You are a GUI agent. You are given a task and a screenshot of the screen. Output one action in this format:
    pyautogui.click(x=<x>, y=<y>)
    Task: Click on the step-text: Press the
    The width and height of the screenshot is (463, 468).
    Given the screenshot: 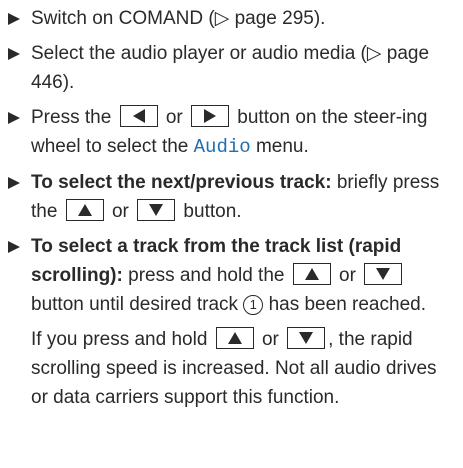 What is the action you would take?
    pyautogui.click(x=74, y=117)
    